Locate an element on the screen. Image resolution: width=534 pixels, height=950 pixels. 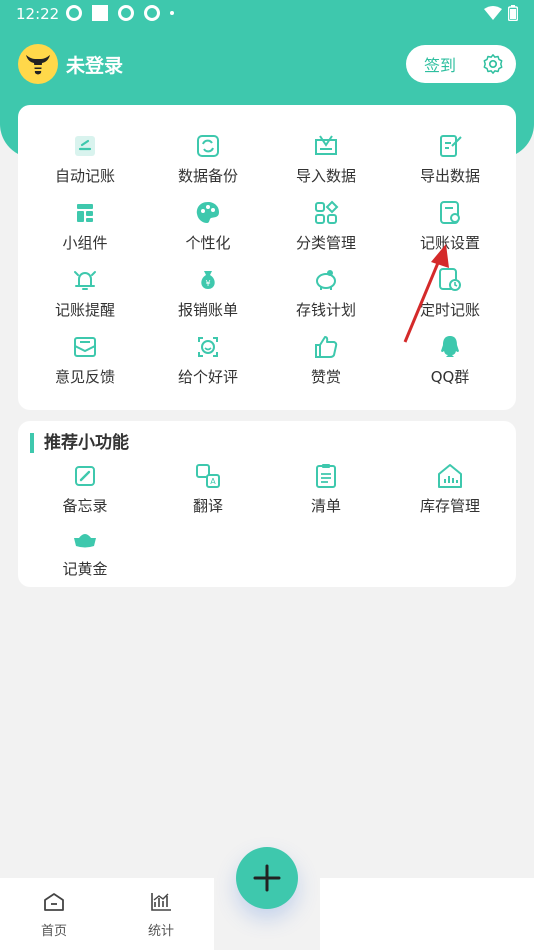
plus-icon is located at coordinates (267, 878).